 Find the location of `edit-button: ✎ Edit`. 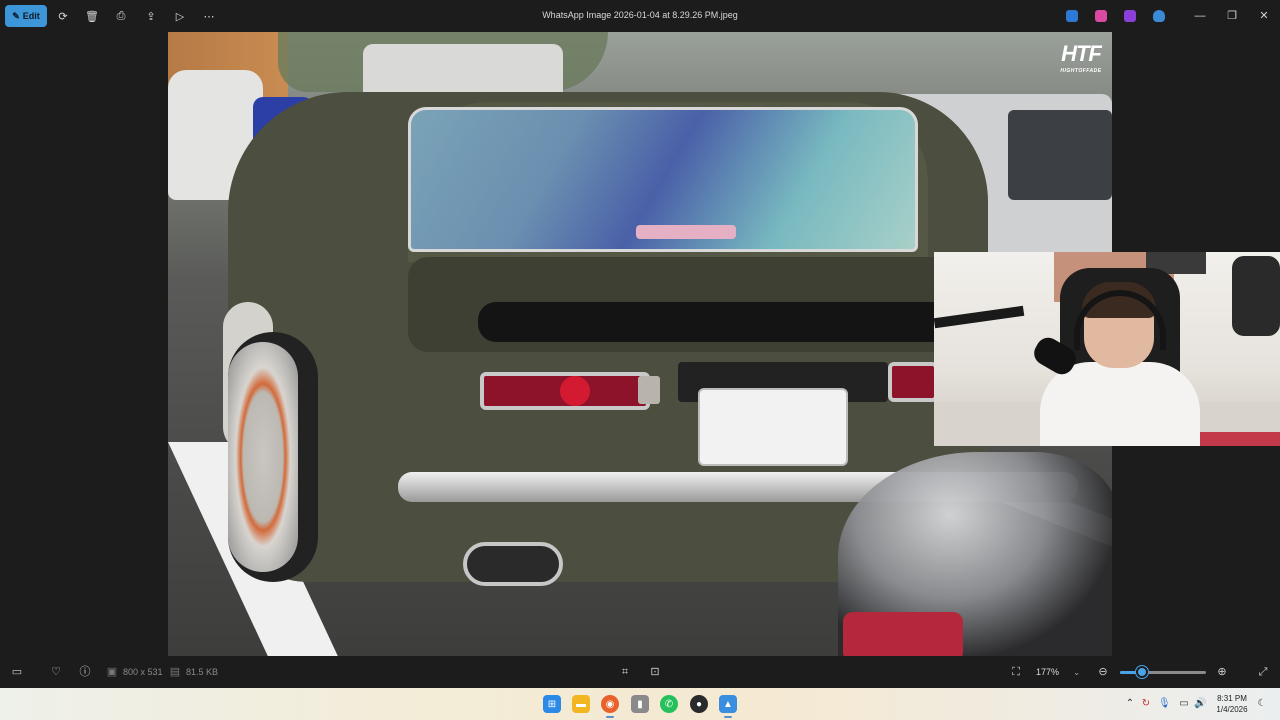

edit-button: ✎ Edit is located at coordinates (26, 16).